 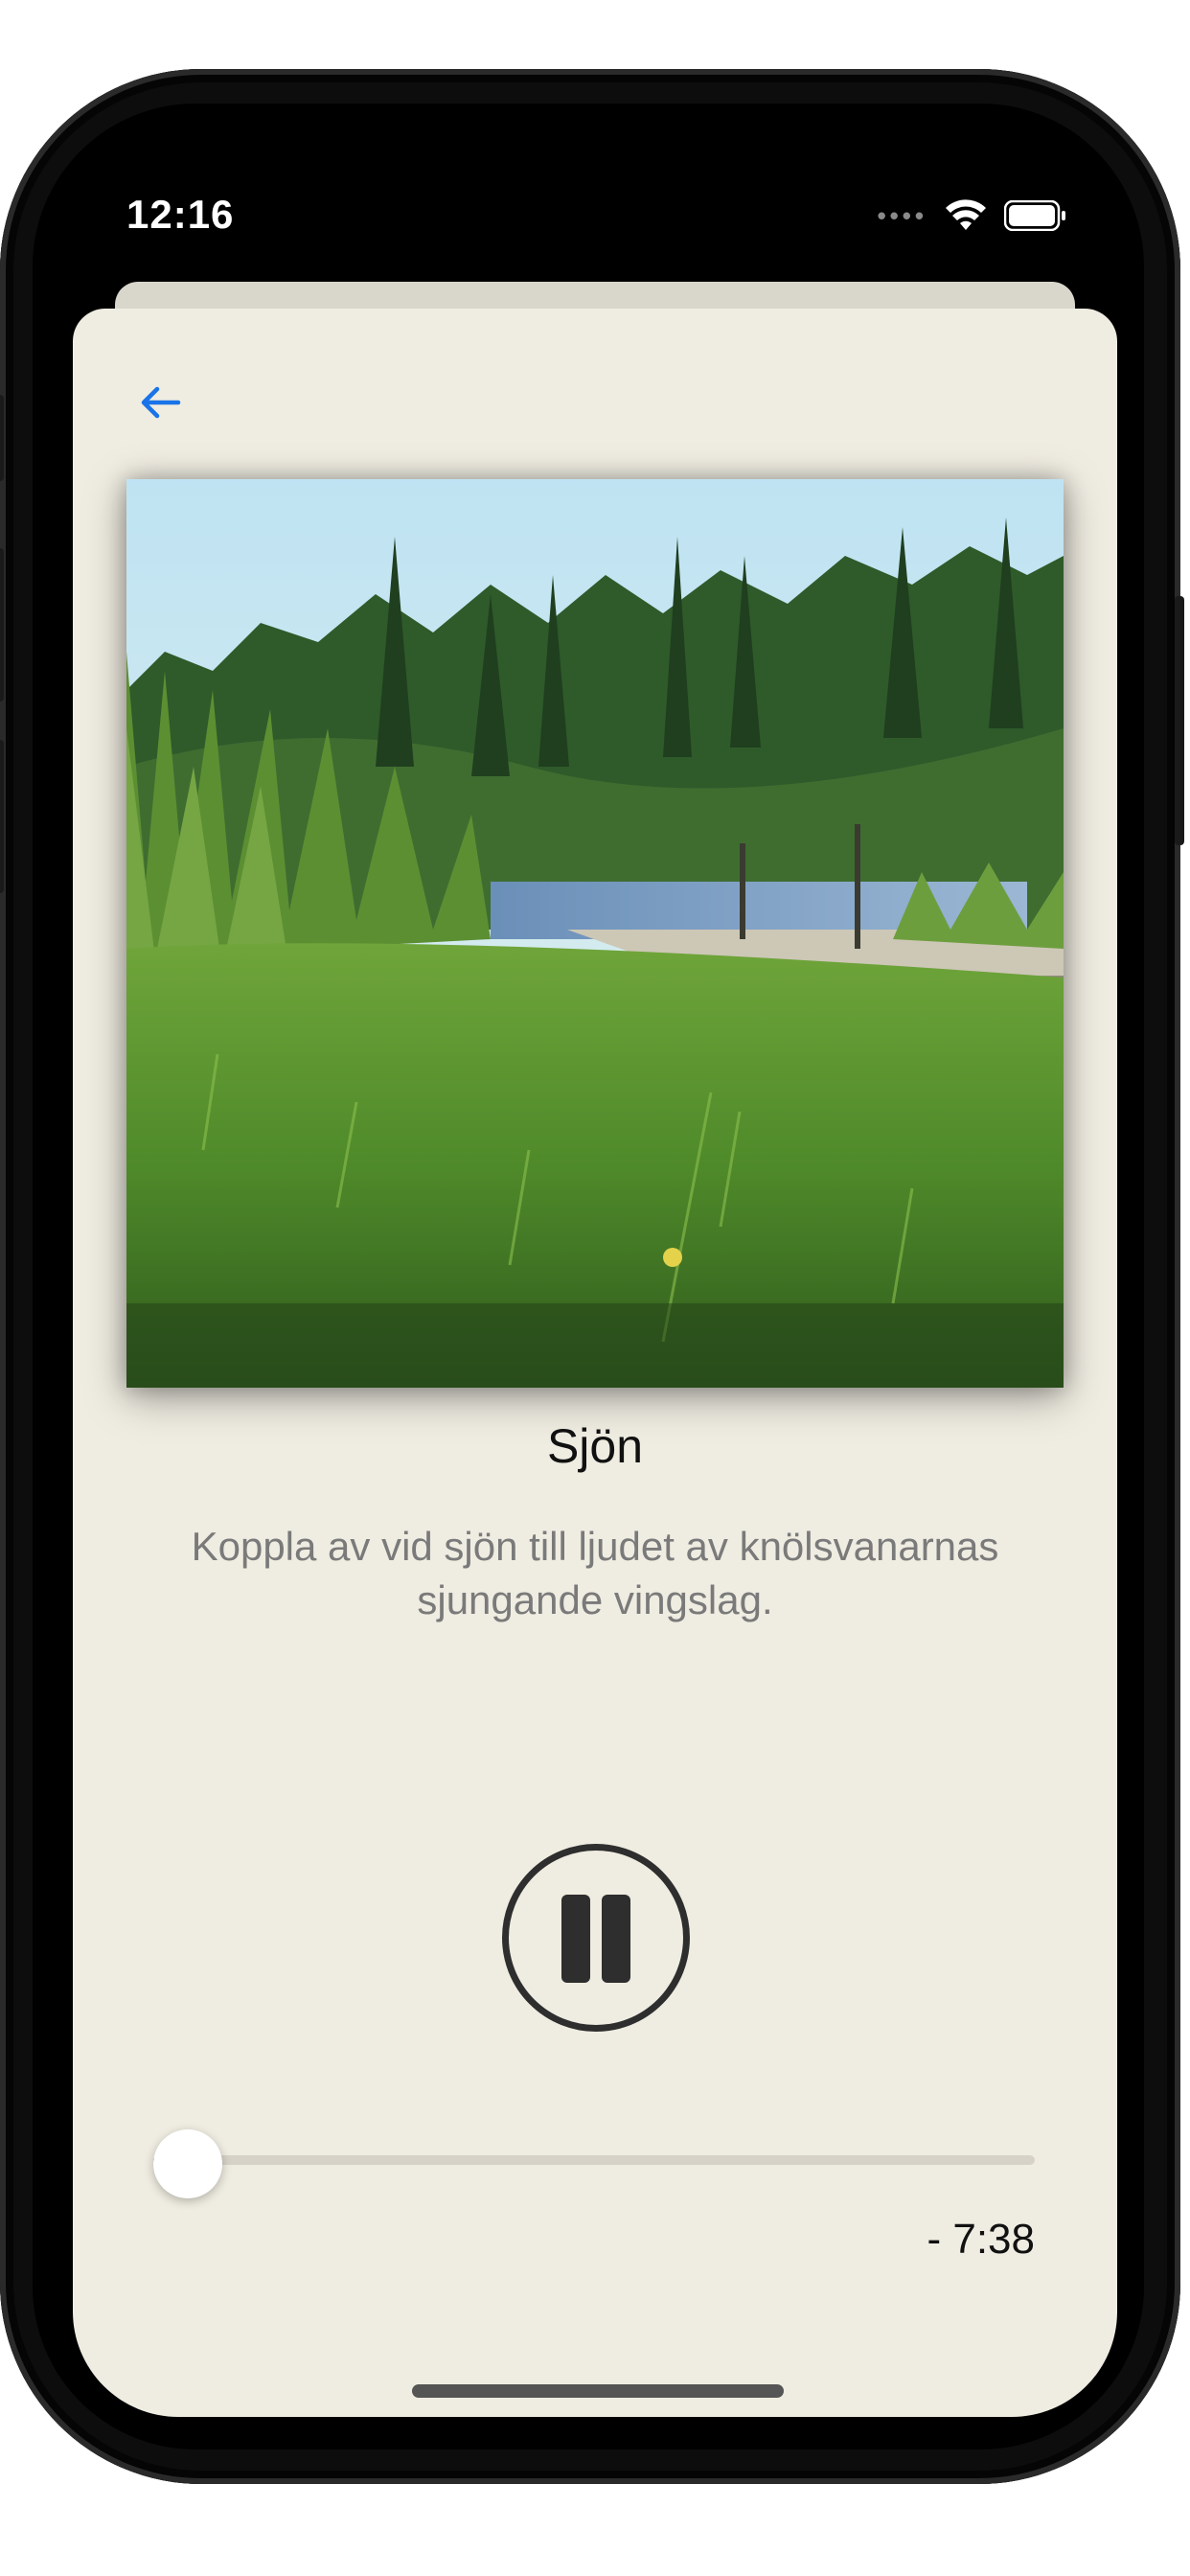 I want to click on mute-switch, so click(x=2, y=438).